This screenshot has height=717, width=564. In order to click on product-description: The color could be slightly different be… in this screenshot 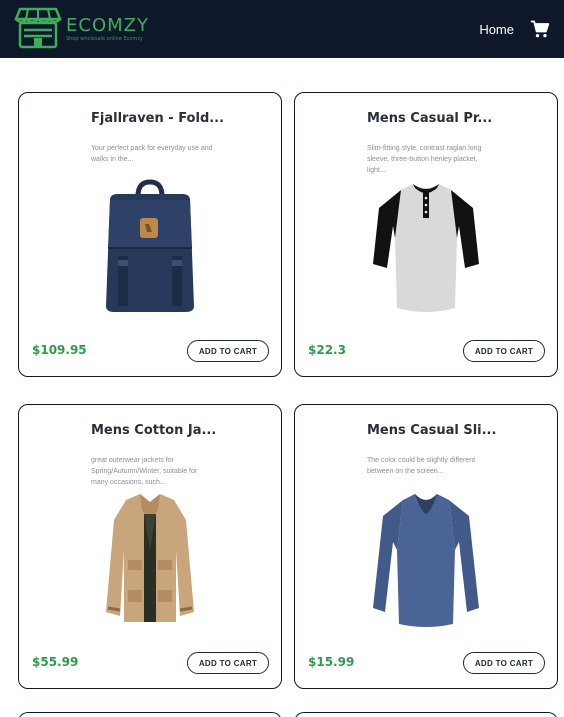, I will do `click(421, 466)`.